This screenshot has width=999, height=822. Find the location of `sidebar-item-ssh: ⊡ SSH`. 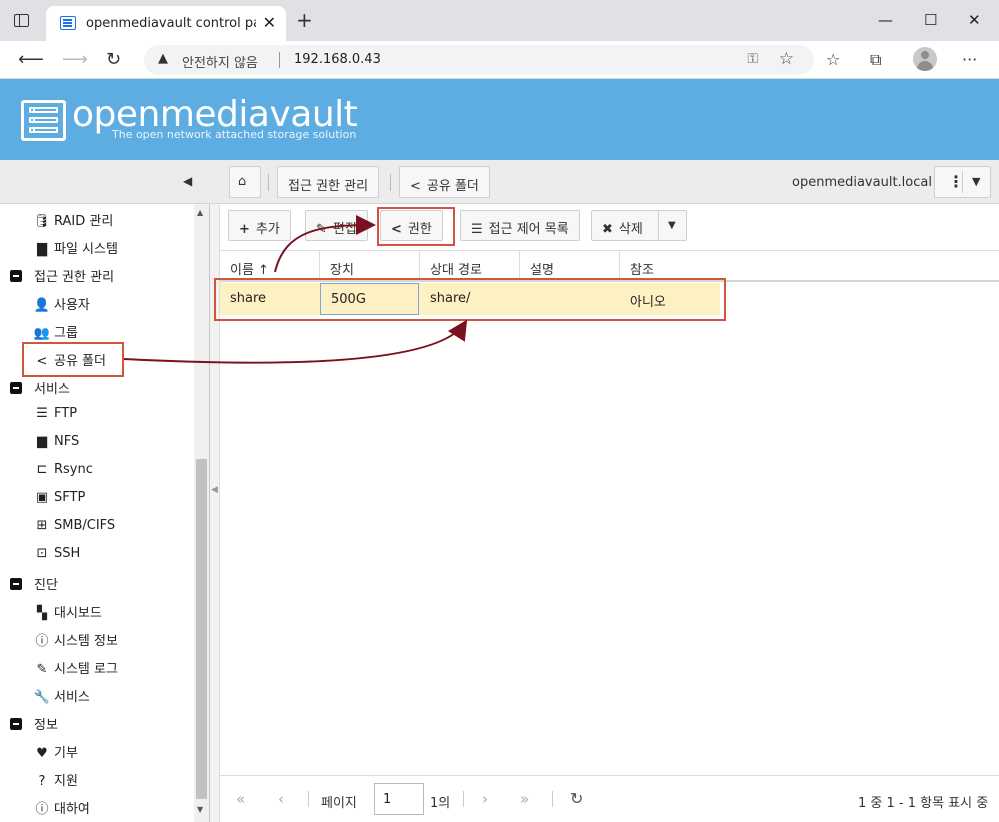

sidebar-item-ssh: ⊡ SSH is located at coordinates (57, 556).